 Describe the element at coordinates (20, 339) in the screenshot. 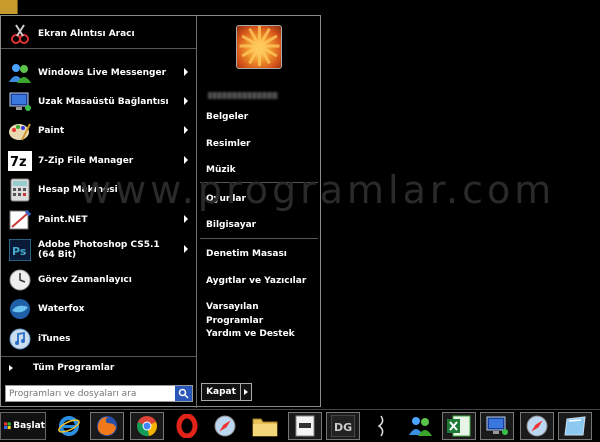

I see `itunes-icon` at that location.